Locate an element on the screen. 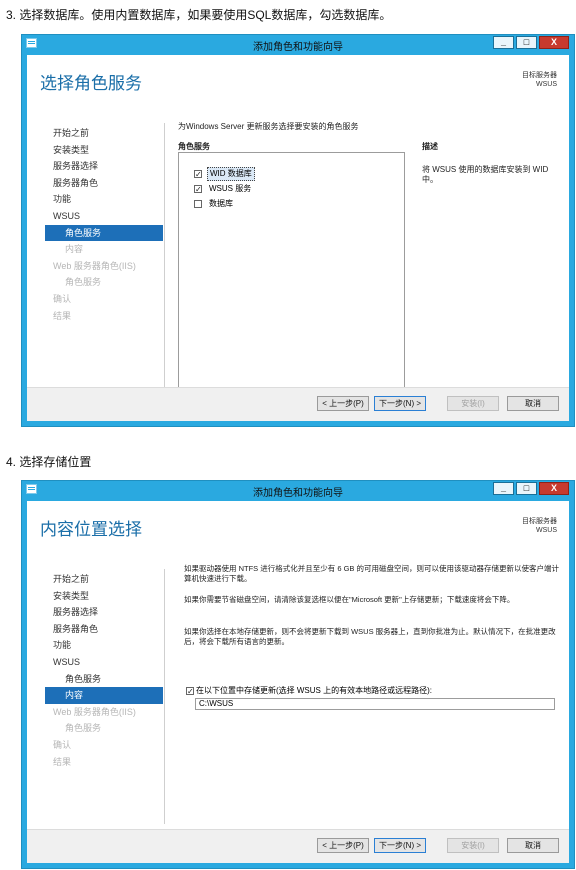 This screenshot has width=576, height=870. role-services-header: 角色服务 is located at coordinates (194, 146).